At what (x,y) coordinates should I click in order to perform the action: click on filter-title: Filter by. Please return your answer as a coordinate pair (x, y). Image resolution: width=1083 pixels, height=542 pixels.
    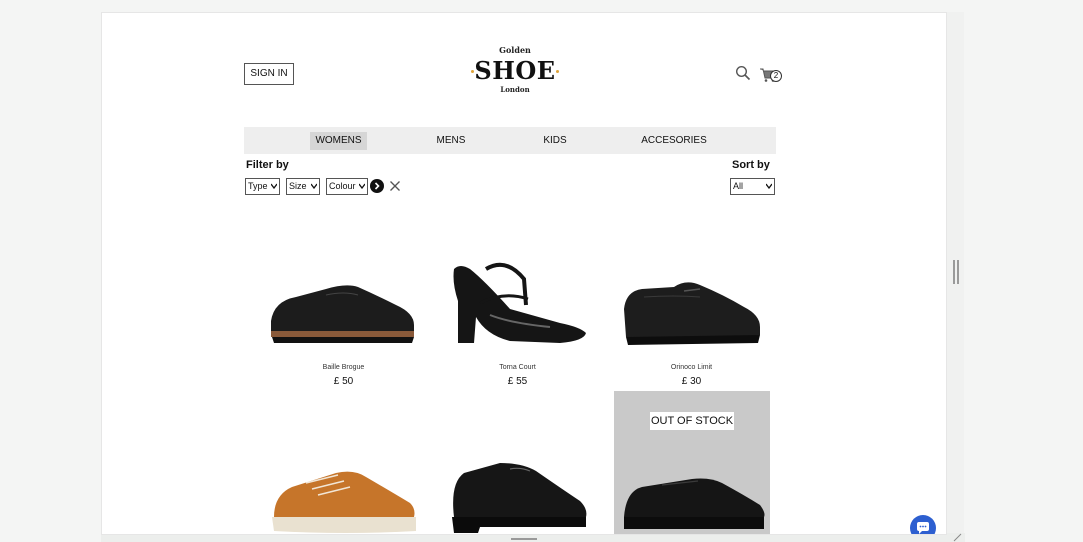
    Looking at the image, I should click on (267, 165).